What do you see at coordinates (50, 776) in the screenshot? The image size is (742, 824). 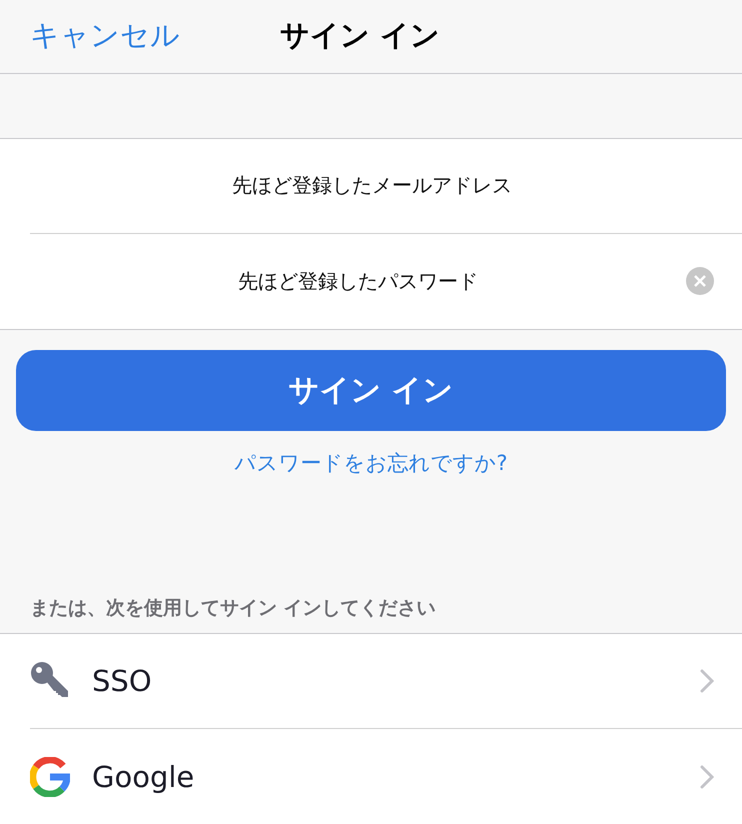 I see `google-logo-icon` at bounding box center [50, 776].